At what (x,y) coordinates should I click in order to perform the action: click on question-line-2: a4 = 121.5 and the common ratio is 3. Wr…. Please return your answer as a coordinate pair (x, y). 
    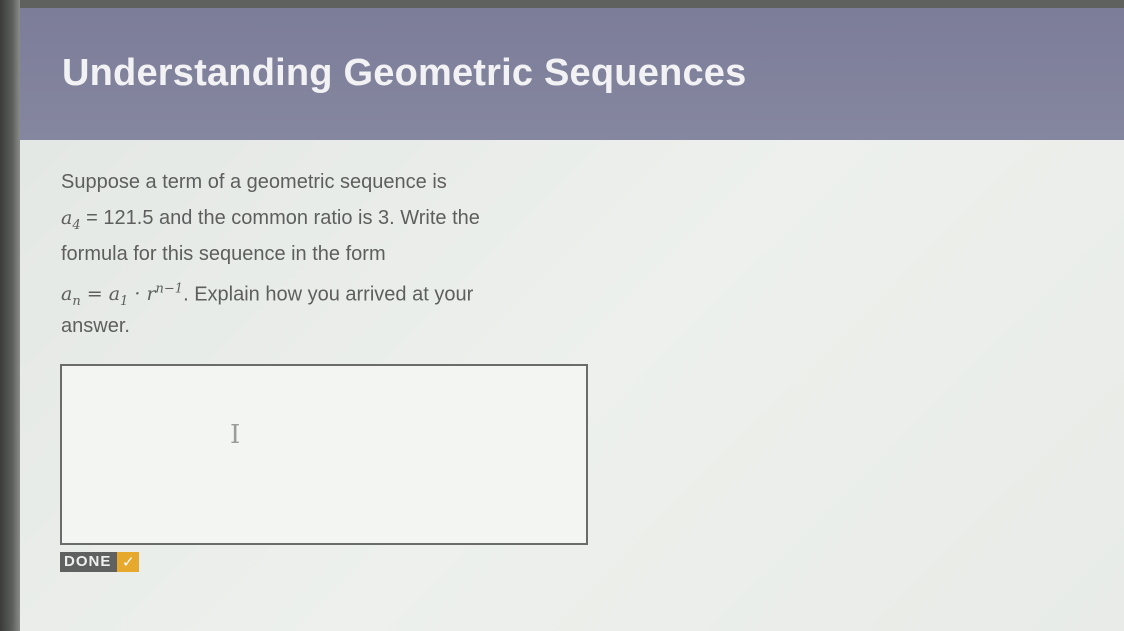
    Looking at the image, I should click on (321, 218).